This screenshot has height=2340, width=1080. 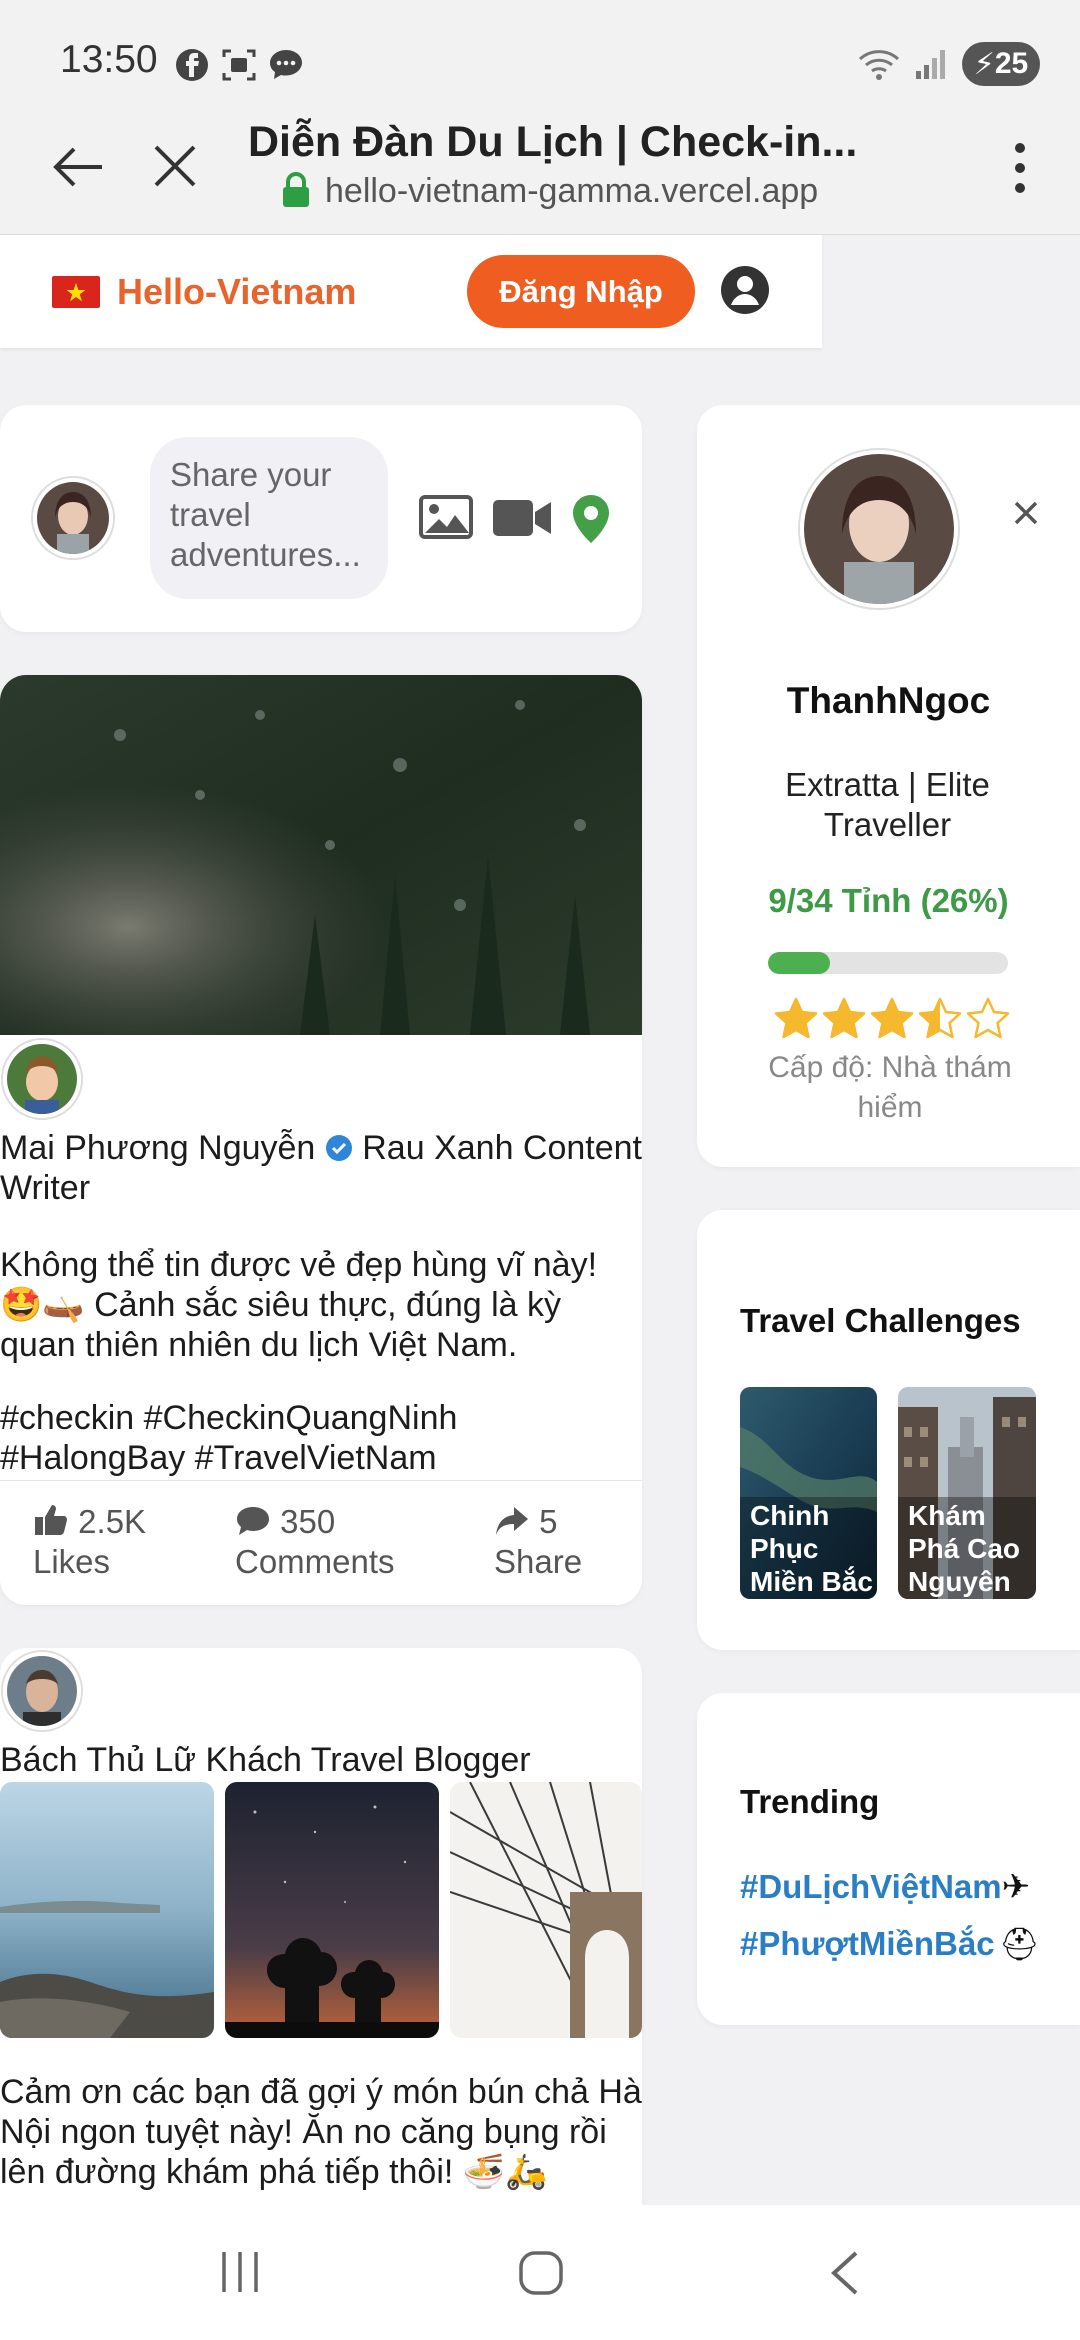 What do you see at coordinates (888, 900) in the screenshot?
I see `progress-text: 9/34 Tỉnh (26%)` at bounding box center [888, 900].